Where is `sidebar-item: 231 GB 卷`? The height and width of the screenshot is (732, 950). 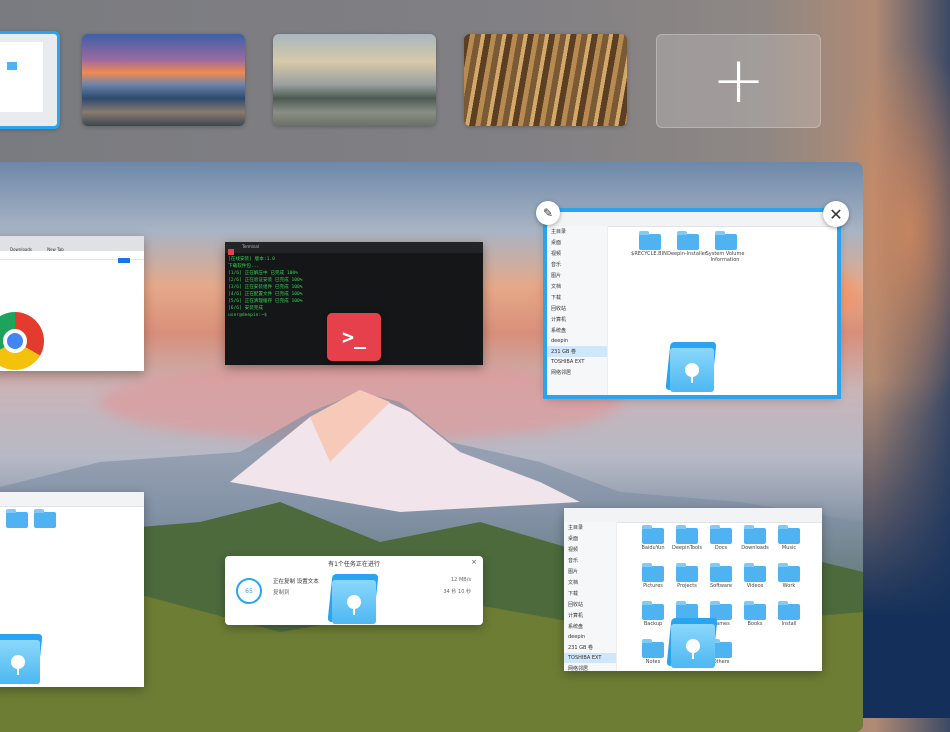 sidebar-item: 231 GB 卷 is located at coordinates (590, 647).